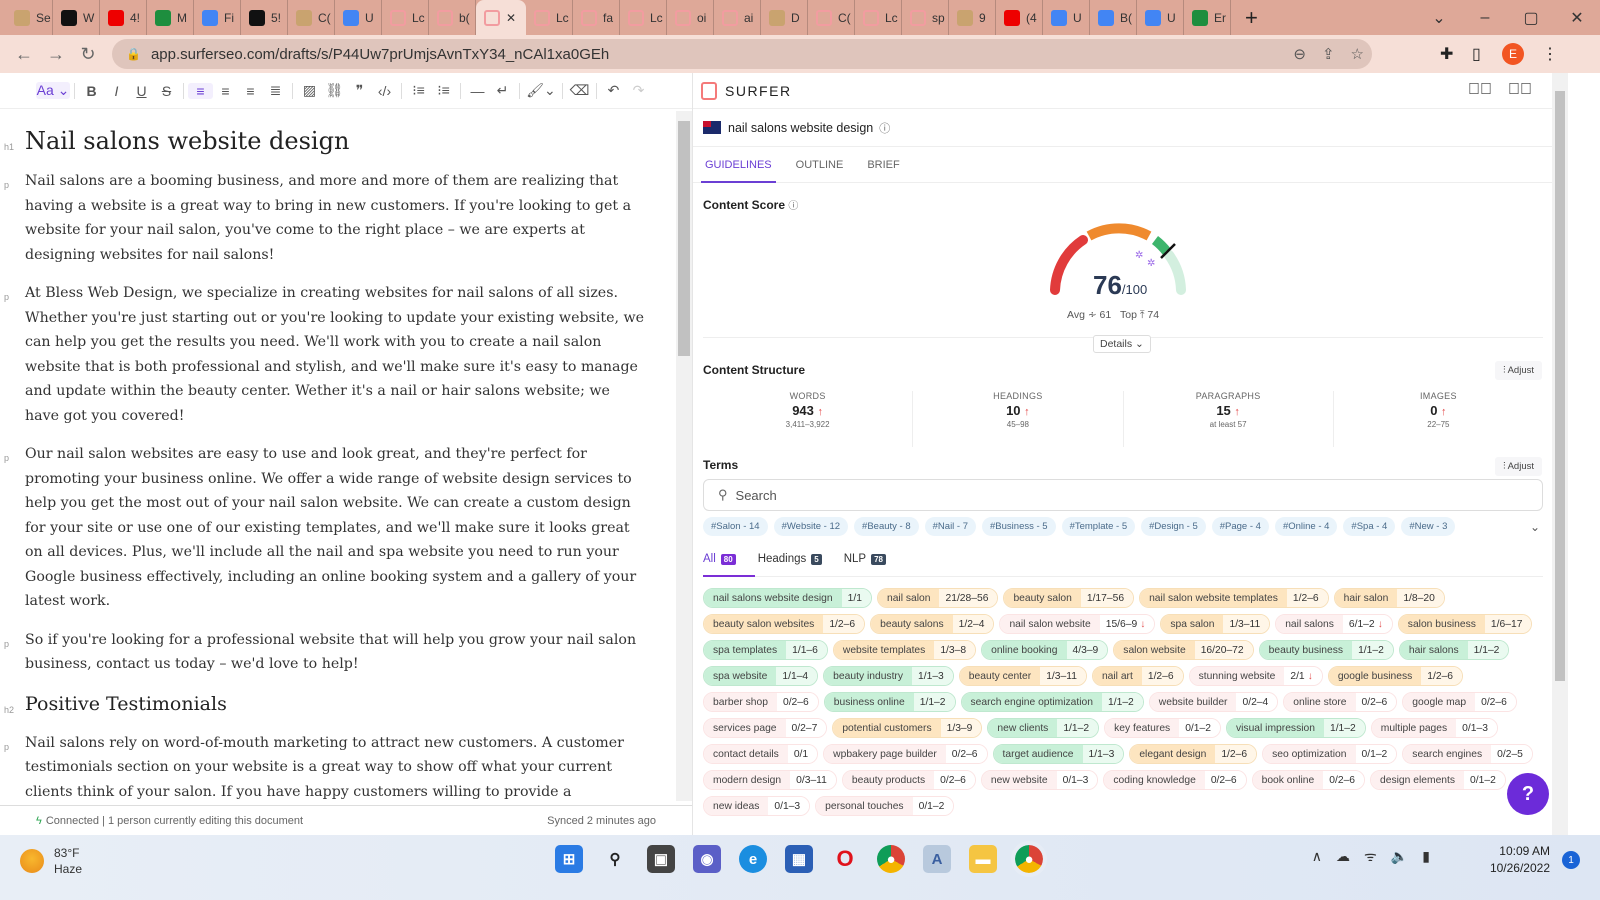  Describe the element at coordinates (1019, 17) in the screenshot. I see `browser-tab: (4` at that location.